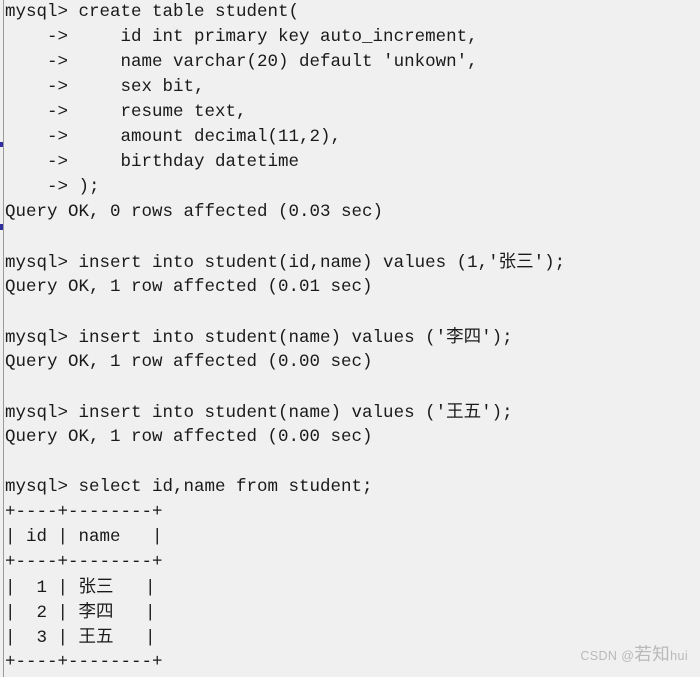 Image resolution: width=700 pixels, height=677 pixels. I want to click on console-line: mysql> create table student(, so click(152, 12).